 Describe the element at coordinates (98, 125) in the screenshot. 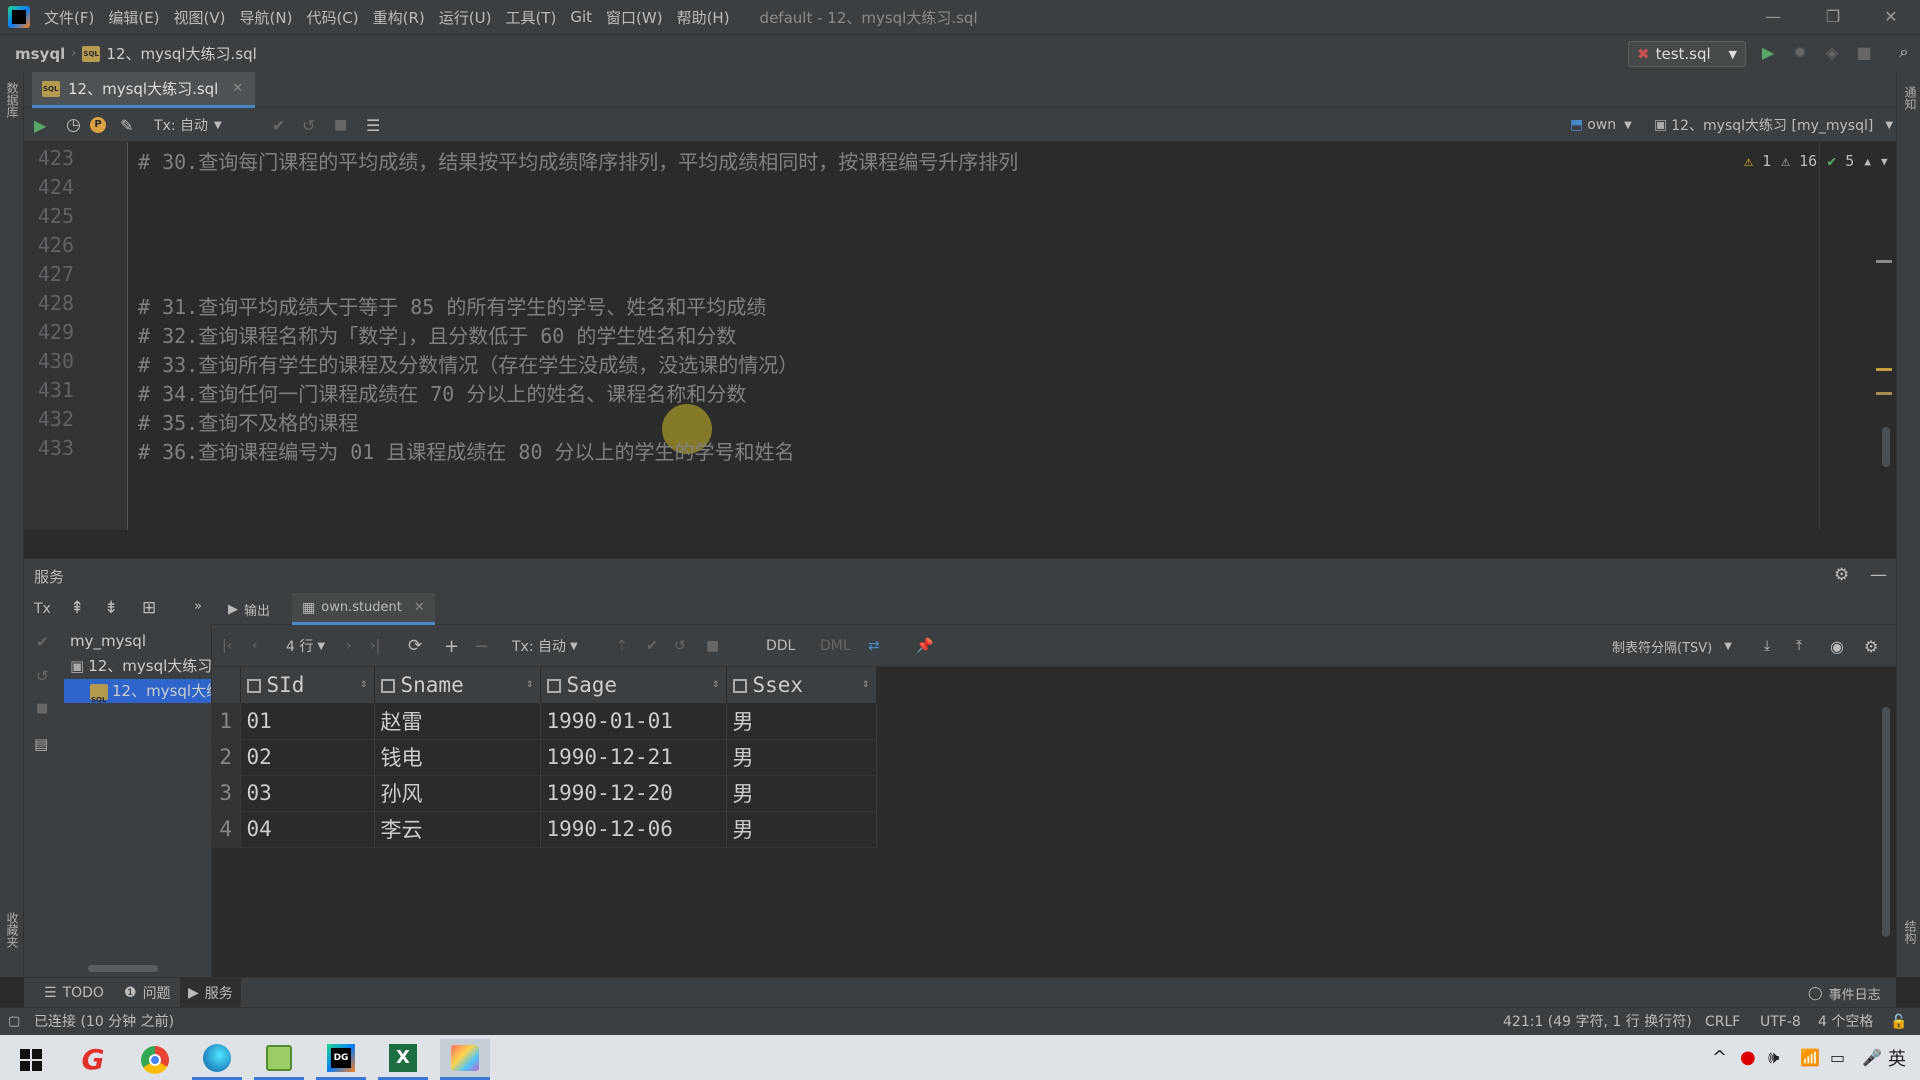

I see `explain-plan-icon: P` at that location.